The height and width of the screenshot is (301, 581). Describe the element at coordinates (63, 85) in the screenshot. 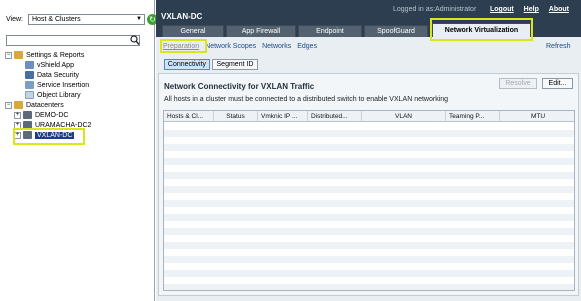

I see `tree-label: Service Insertion` at that location.